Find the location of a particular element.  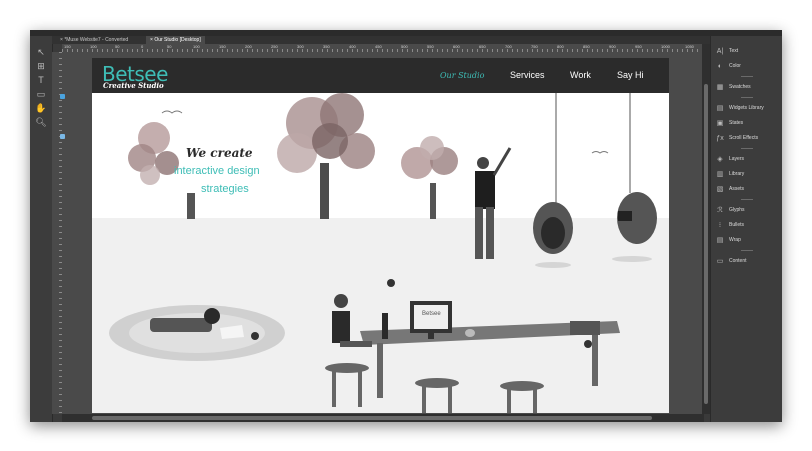

panel-layers: ◈ Layers is located at coordinates (729, 159).